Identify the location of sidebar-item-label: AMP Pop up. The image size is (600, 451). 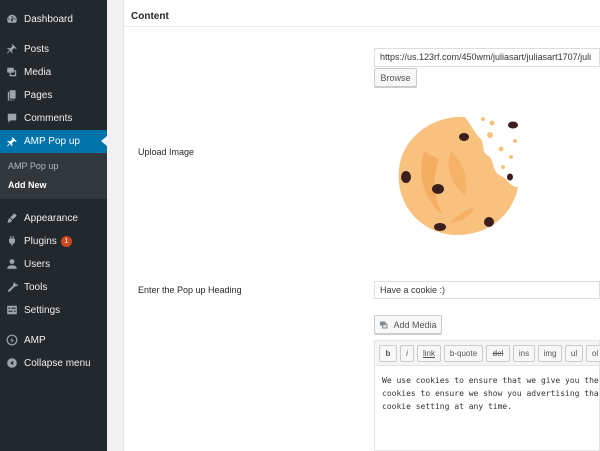
(52, 141).